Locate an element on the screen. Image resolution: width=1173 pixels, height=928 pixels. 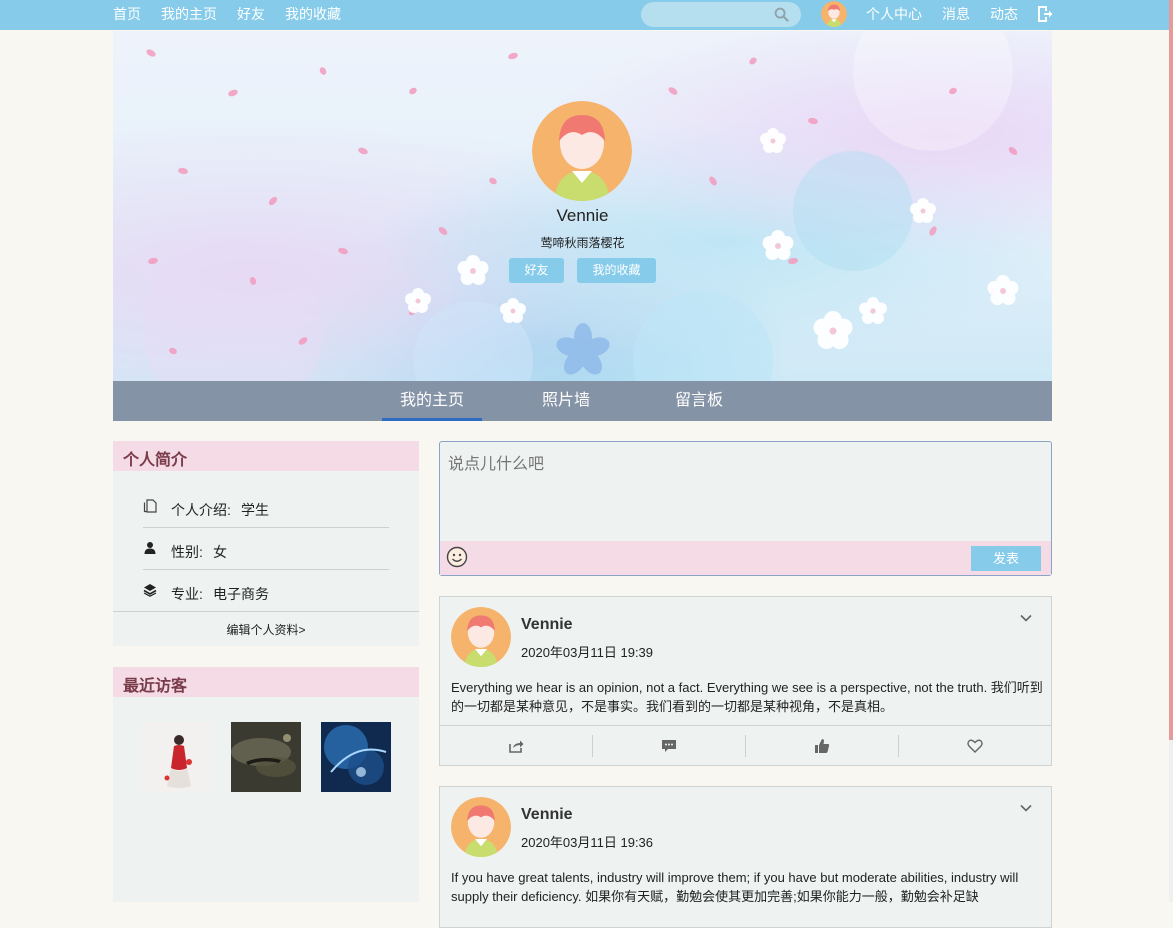
info-intro-value: 学生 is located at coordinates (255, 510).